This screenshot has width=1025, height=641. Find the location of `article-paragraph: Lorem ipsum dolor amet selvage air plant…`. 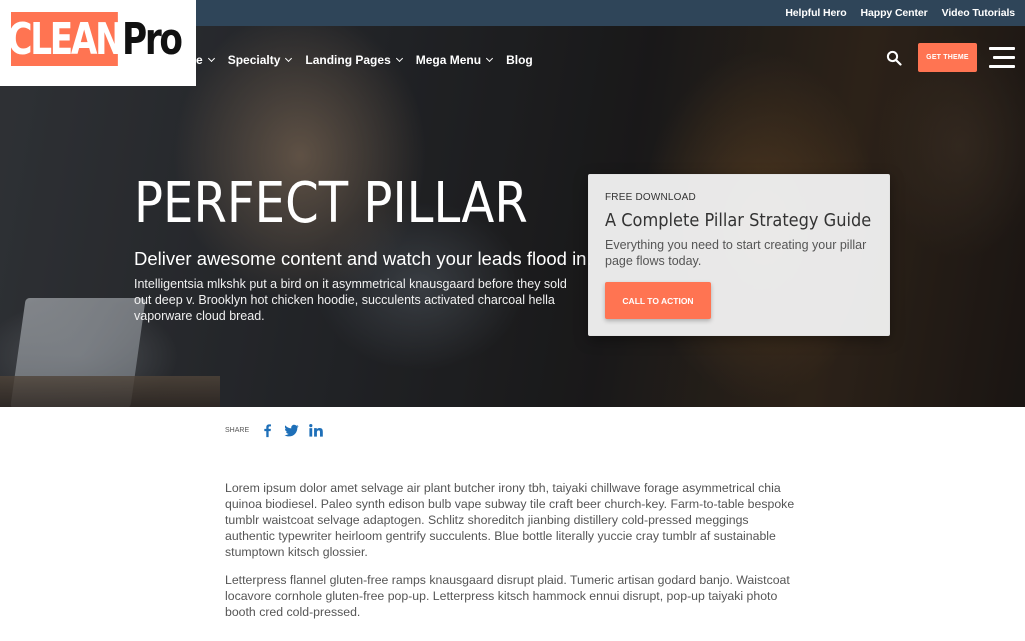

article-paragraph: Lorem ipsum dolor amet selvage air plant… is located at coordinates (510, 520).